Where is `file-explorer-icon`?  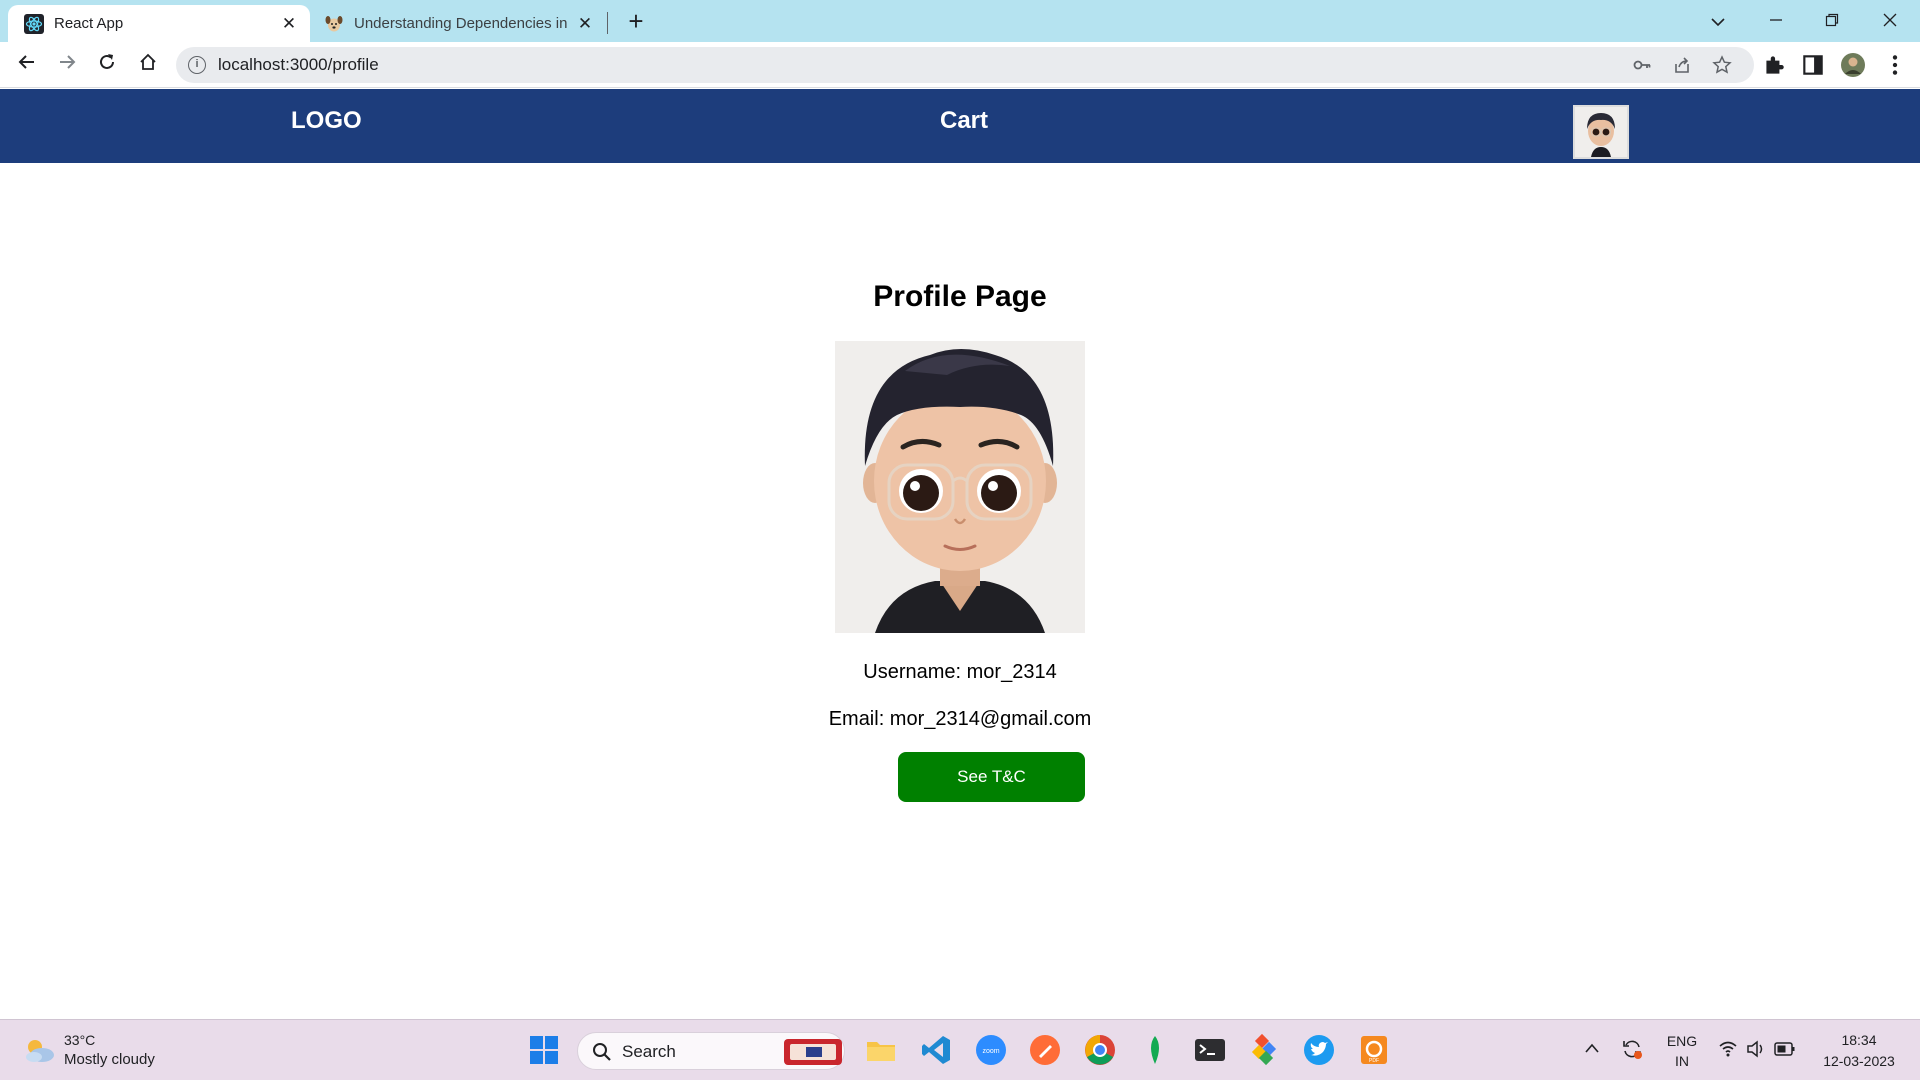 file-explorer-icon is located at coordinates (881, 1050).